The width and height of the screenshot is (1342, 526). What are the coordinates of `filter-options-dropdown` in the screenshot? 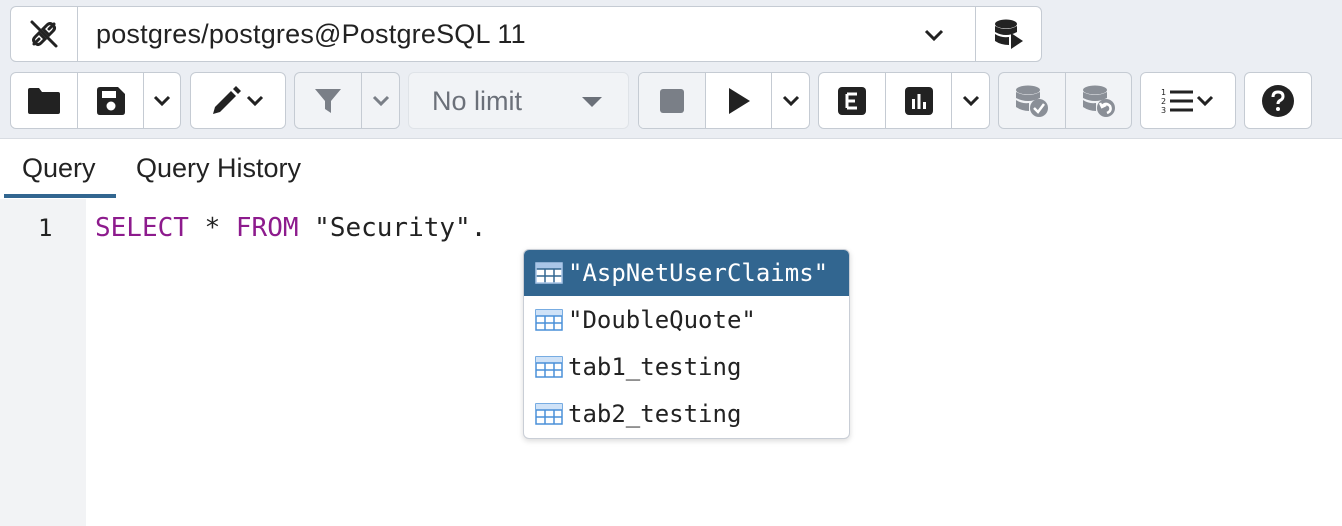 It's located at (380, 100).